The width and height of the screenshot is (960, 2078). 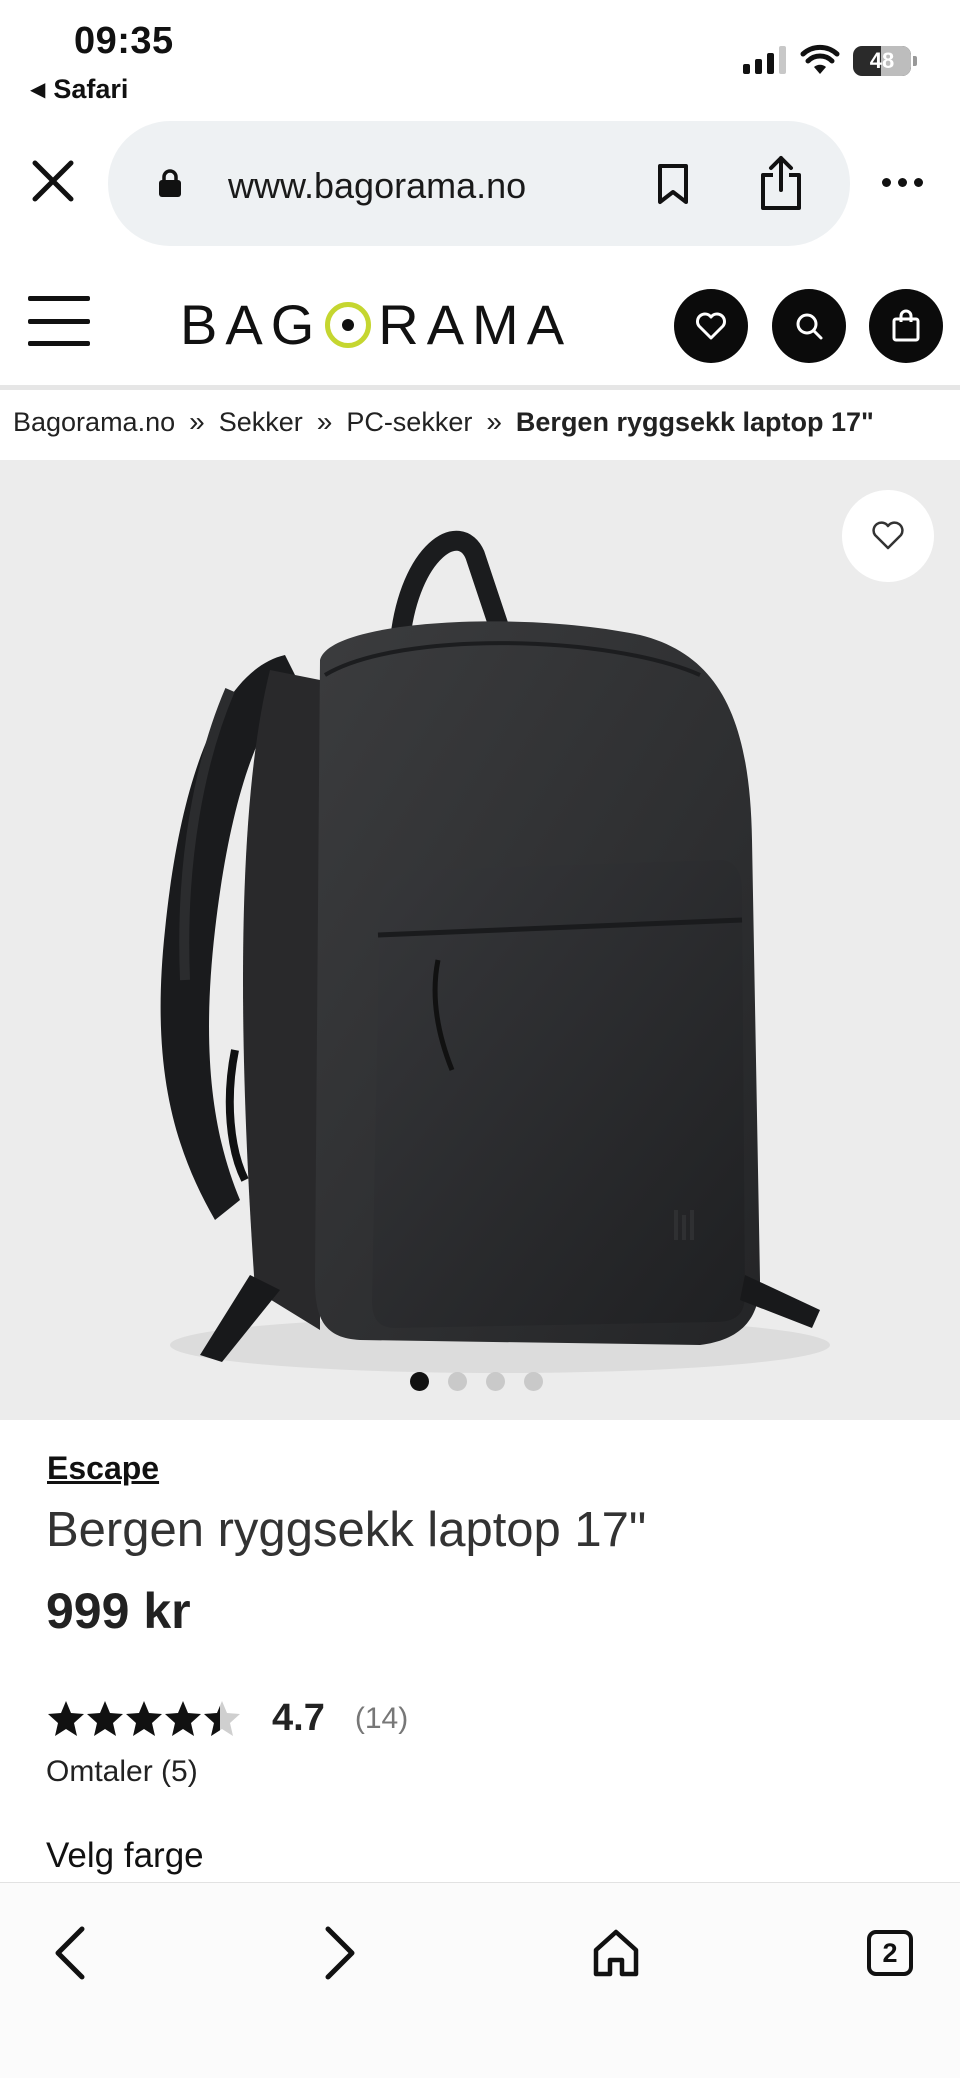 I want to click on menu-icon, so click(x=59, y=321).